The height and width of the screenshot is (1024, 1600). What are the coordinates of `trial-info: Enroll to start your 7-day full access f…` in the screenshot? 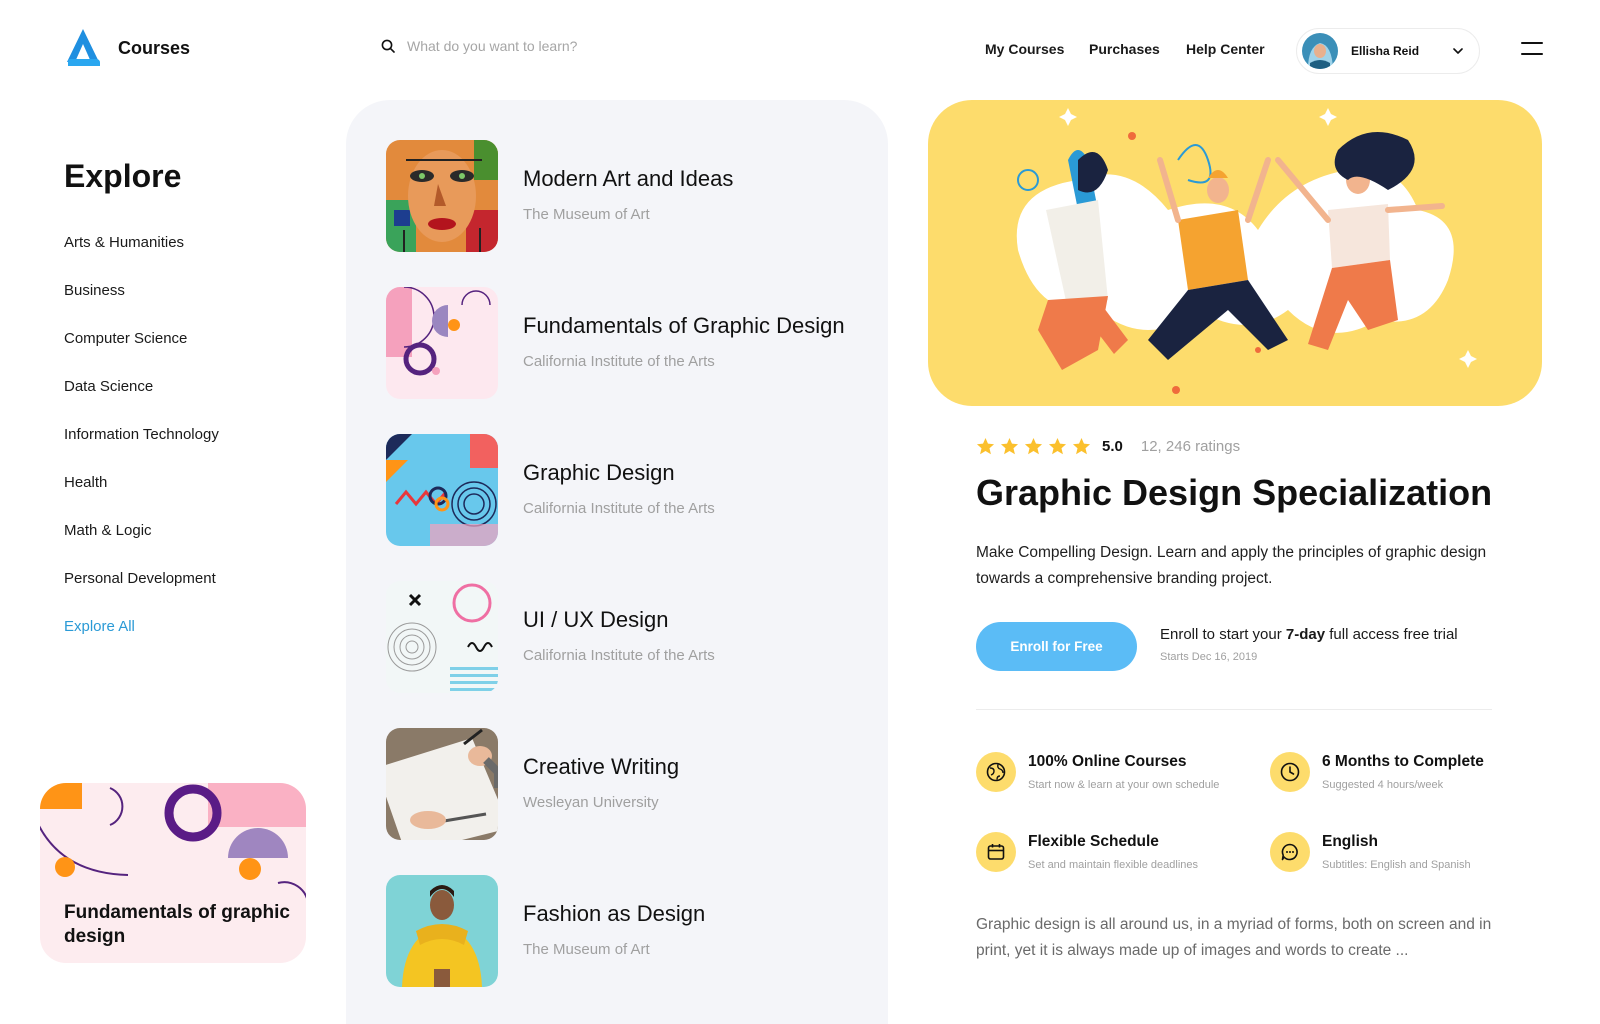 It's located at (1309, 634).